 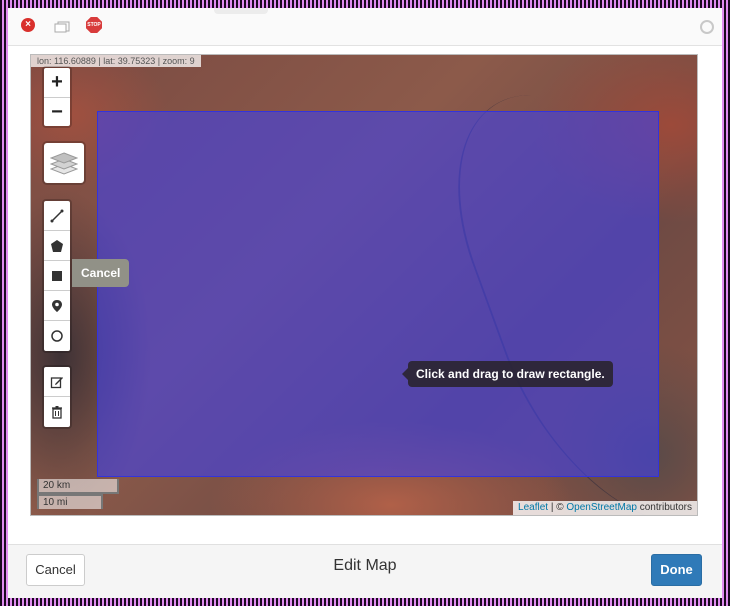 I want to click on draw-marker-button, so click(x=57, y=306).